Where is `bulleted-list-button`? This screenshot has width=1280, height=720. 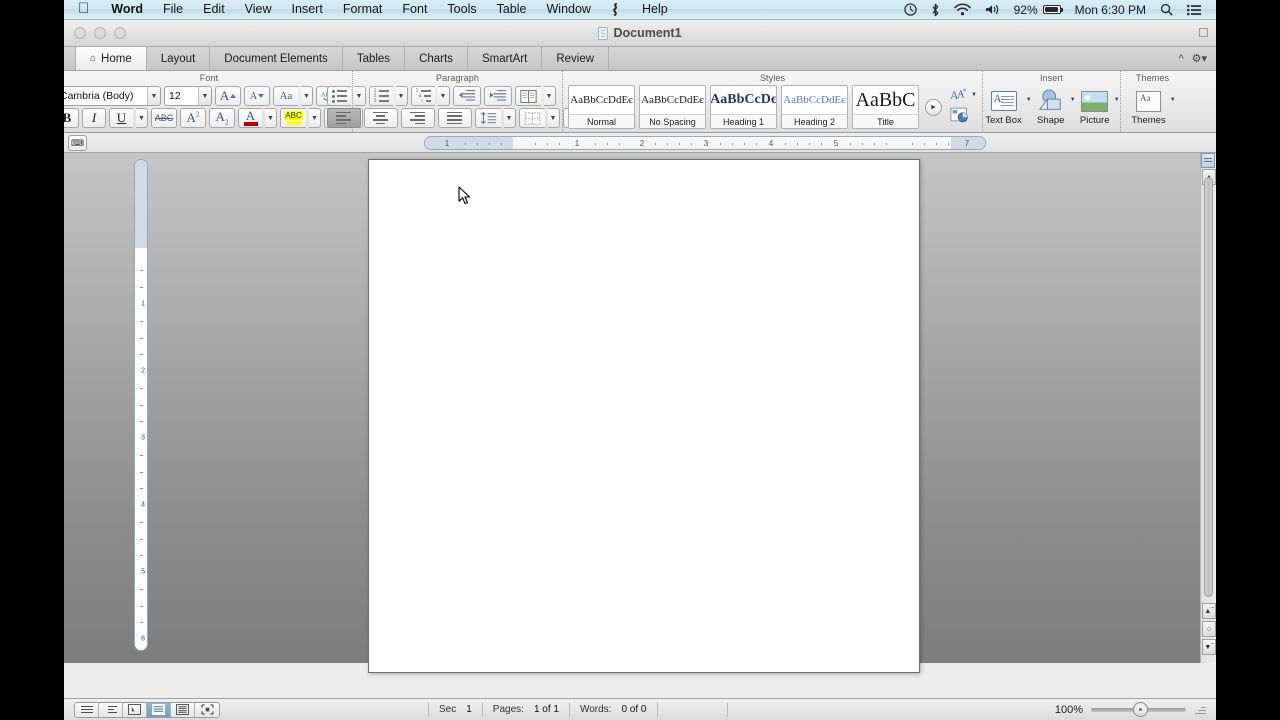 bulleted-list-button is located at coordinates (338, 96).